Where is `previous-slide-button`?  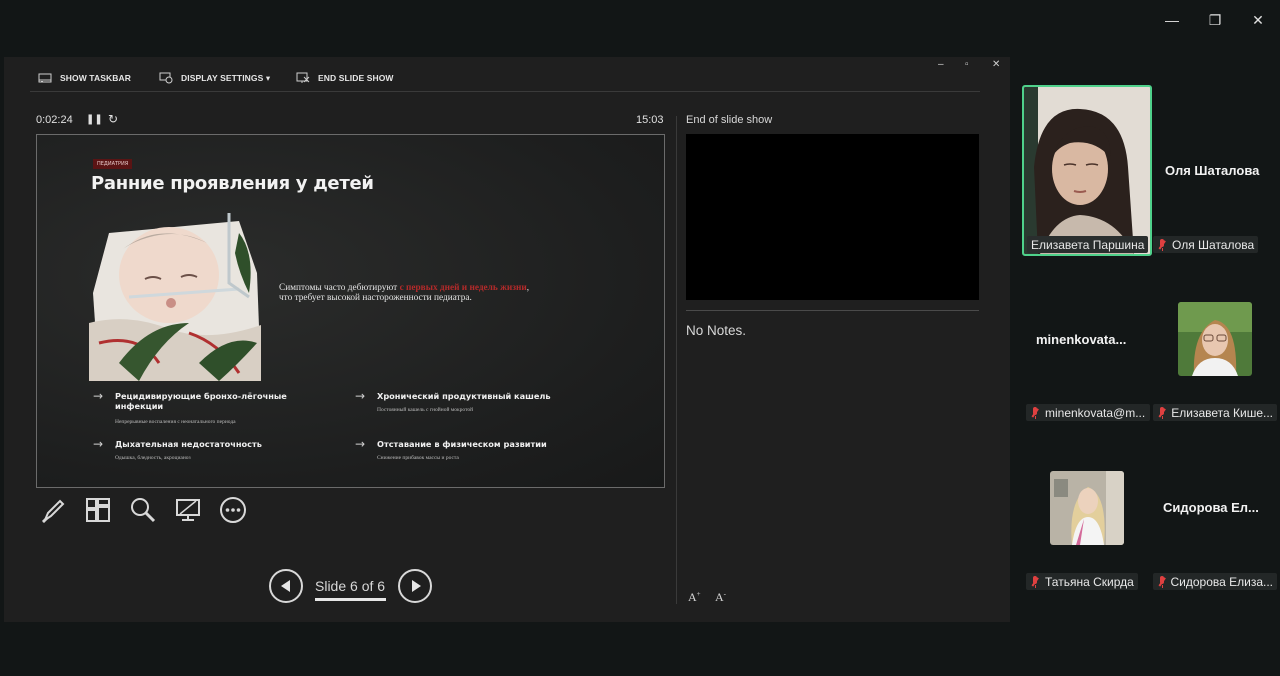 previous-slide-button is located at coordinates (286, 586).